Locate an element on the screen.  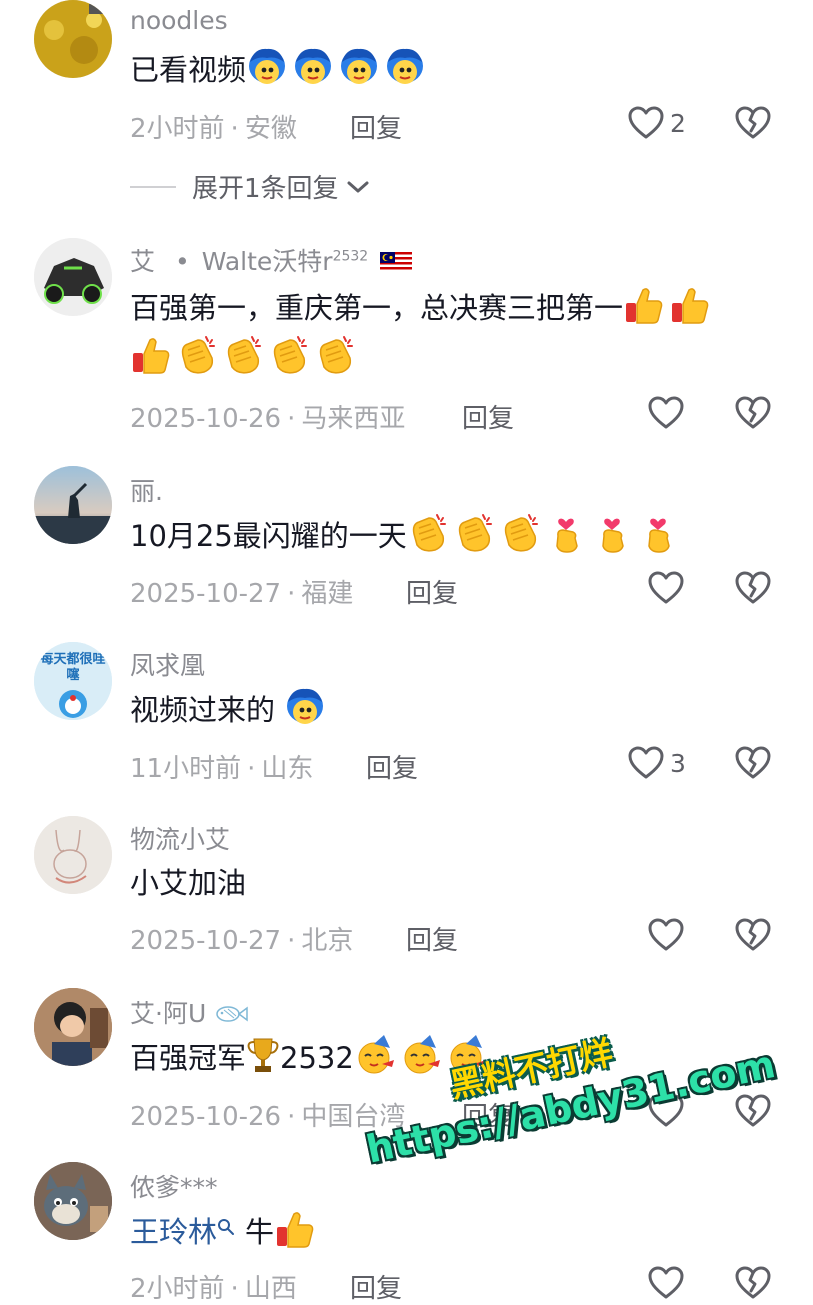
comment-location: 北京 is located at coordinates (327, 941).